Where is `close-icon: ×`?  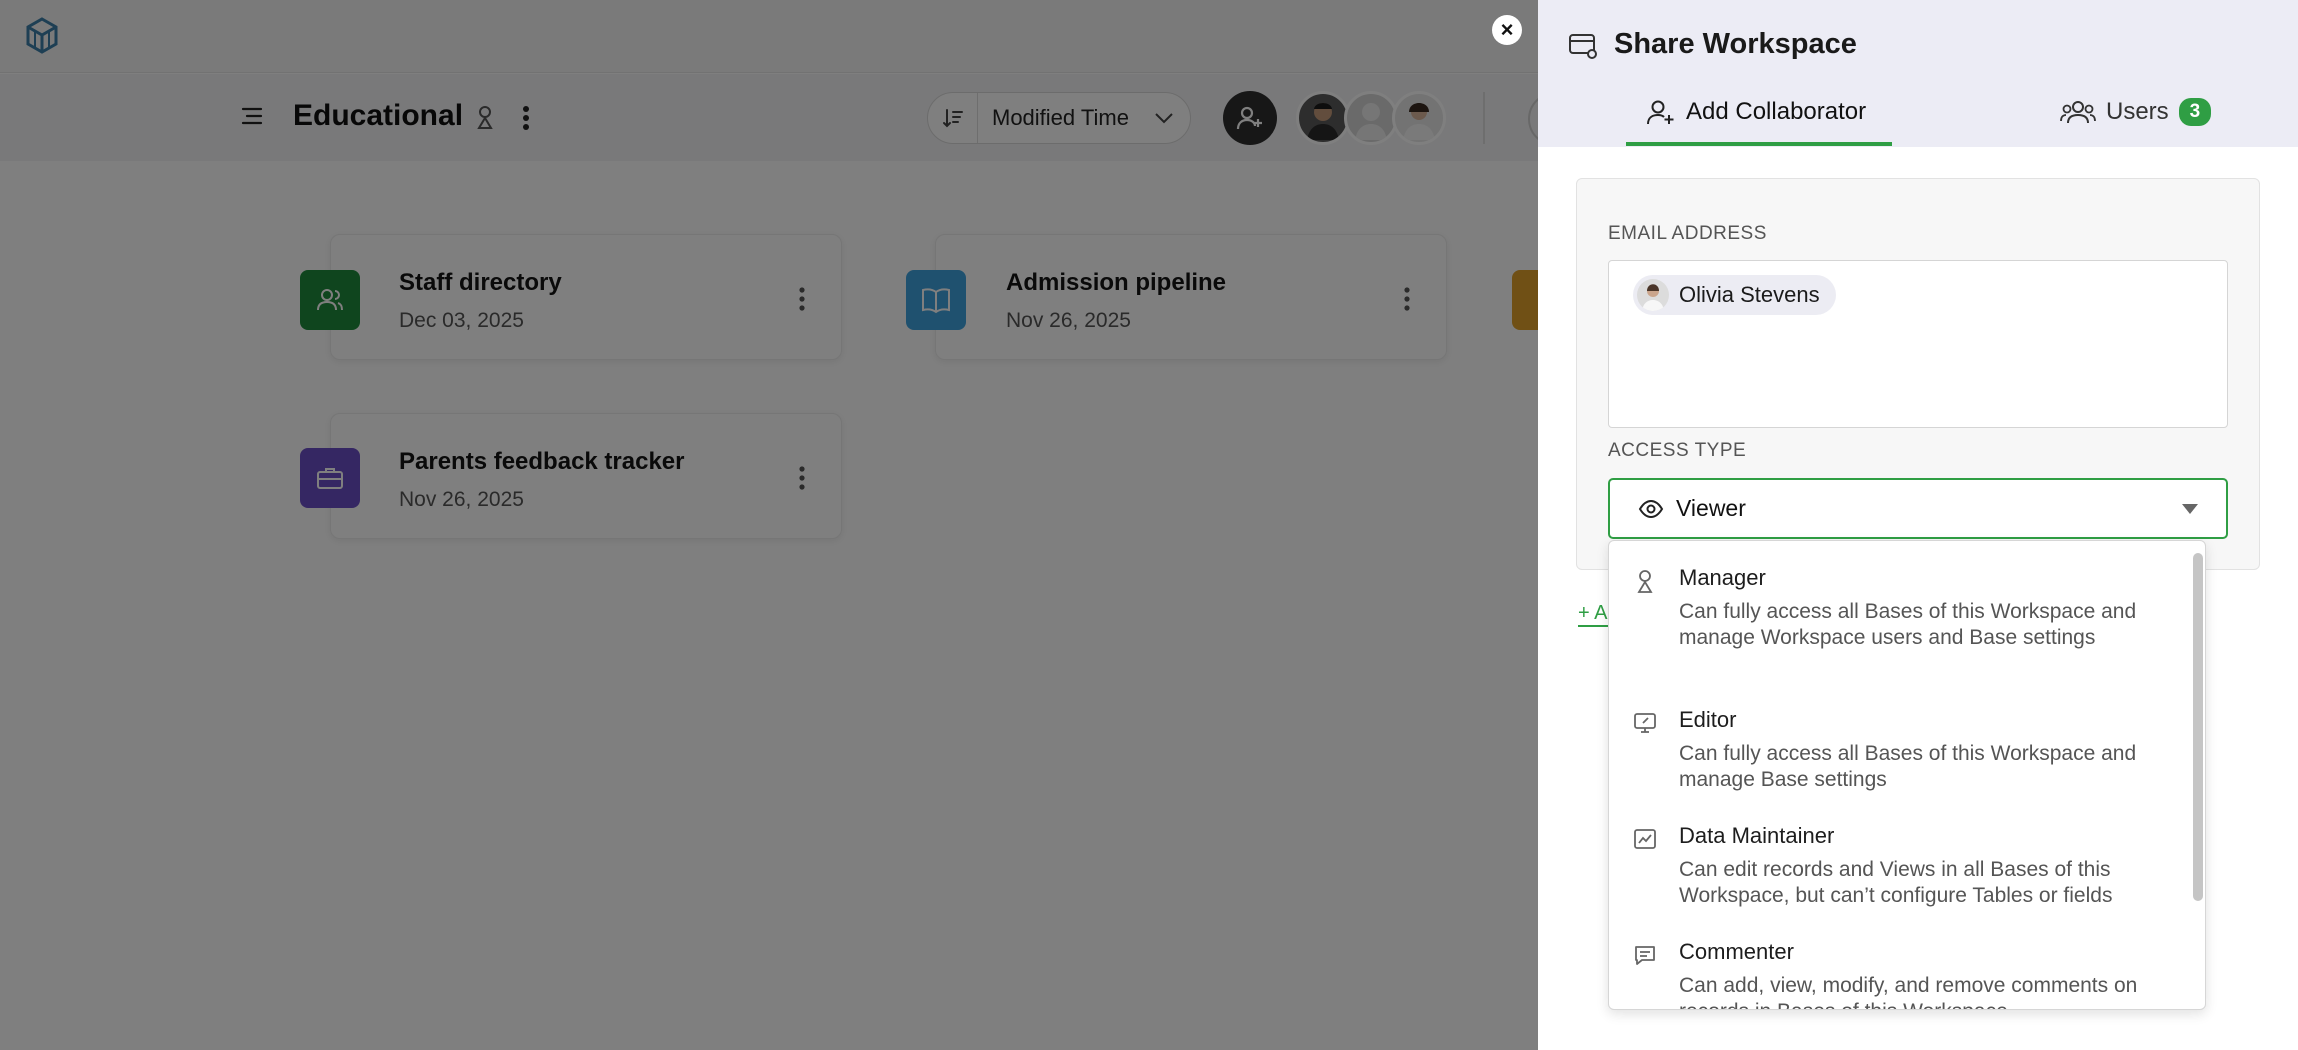 close-icon: × is located at coordinates (1507, 30).